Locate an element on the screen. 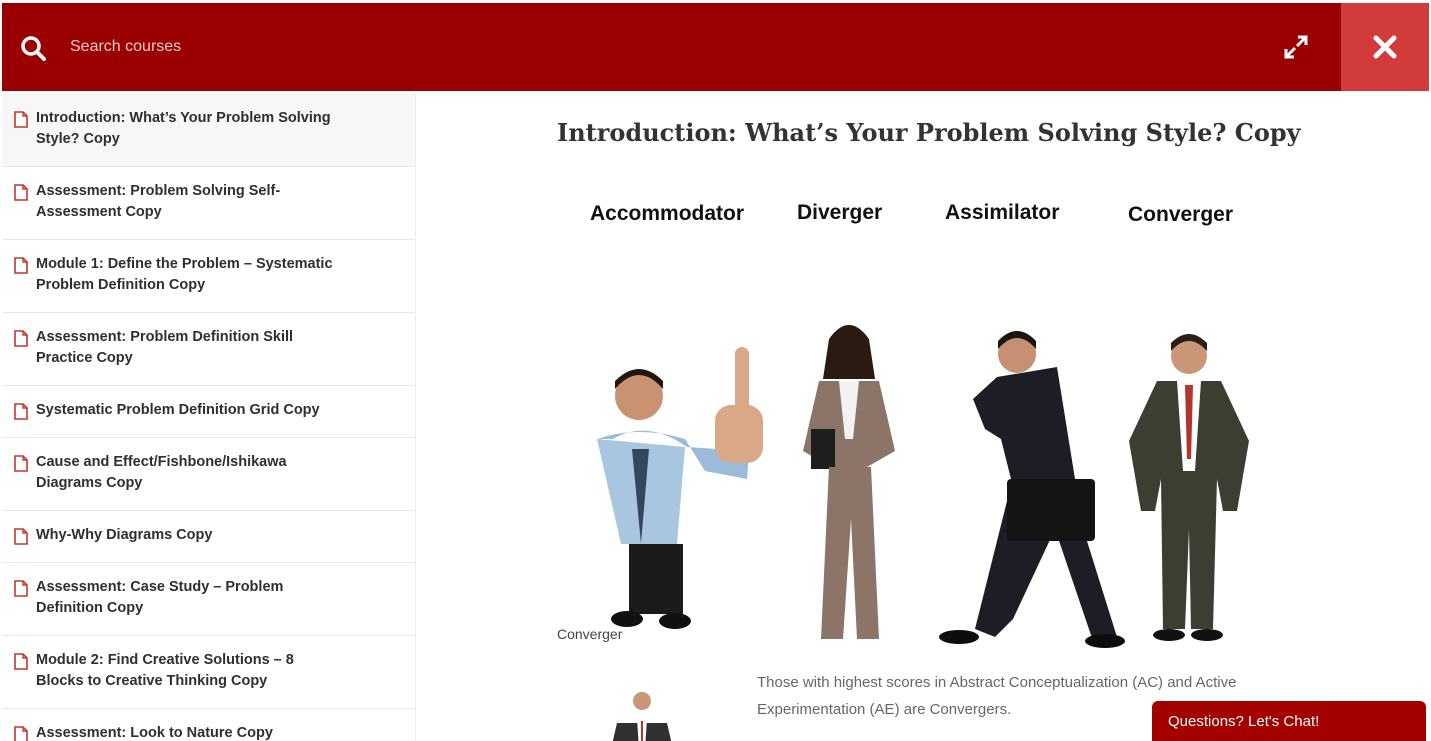 The height and width of the screenshot is (741, 1431). sidebar-item-label: Why-Why Diagrams Copy is located at coordinates (124, 535).